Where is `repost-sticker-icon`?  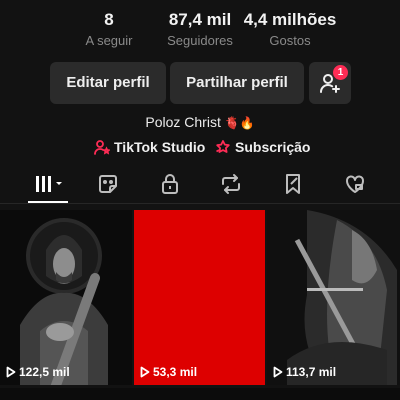
repost-sticker-icon is located at coordinates (108, 184).